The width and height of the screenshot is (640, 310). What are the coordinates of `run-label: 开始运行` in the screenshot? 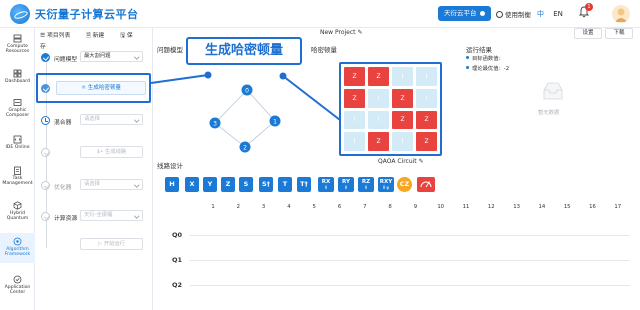 It's located at (114, 244).